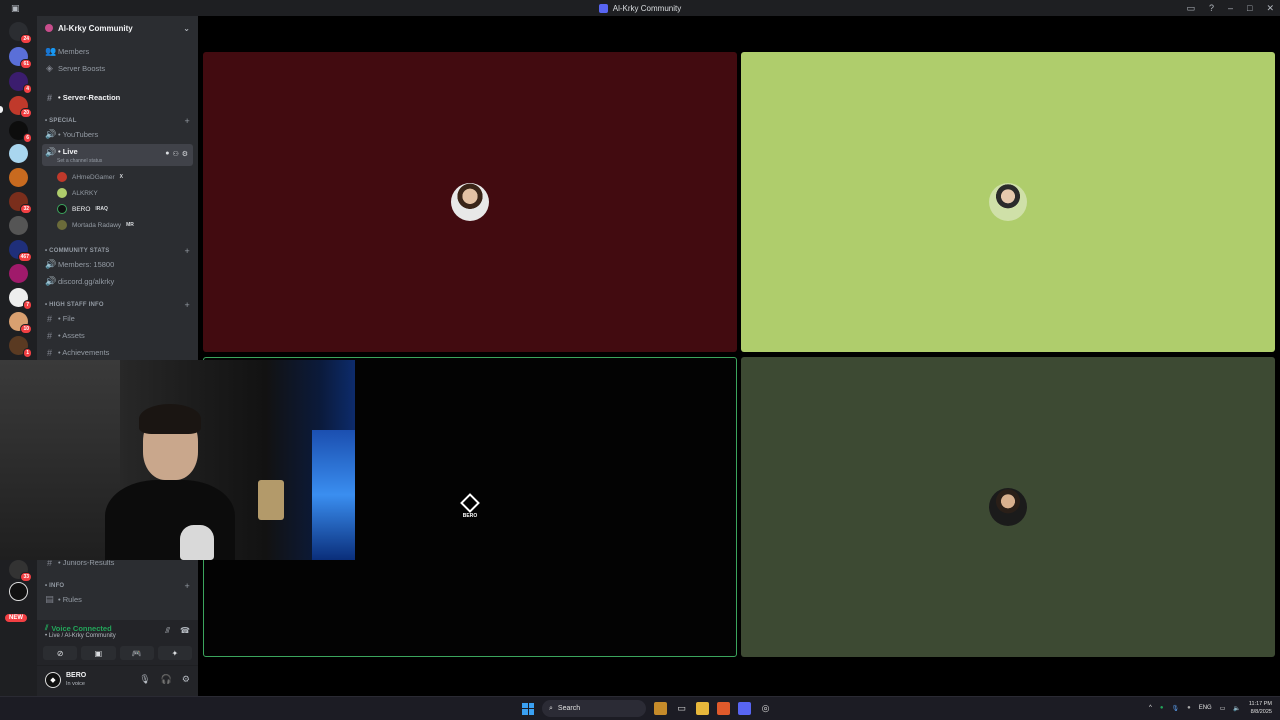  Describe the element at coordinates (117, 121) in the screenshot. I see `category-special: • SPECIAL +` at that location.